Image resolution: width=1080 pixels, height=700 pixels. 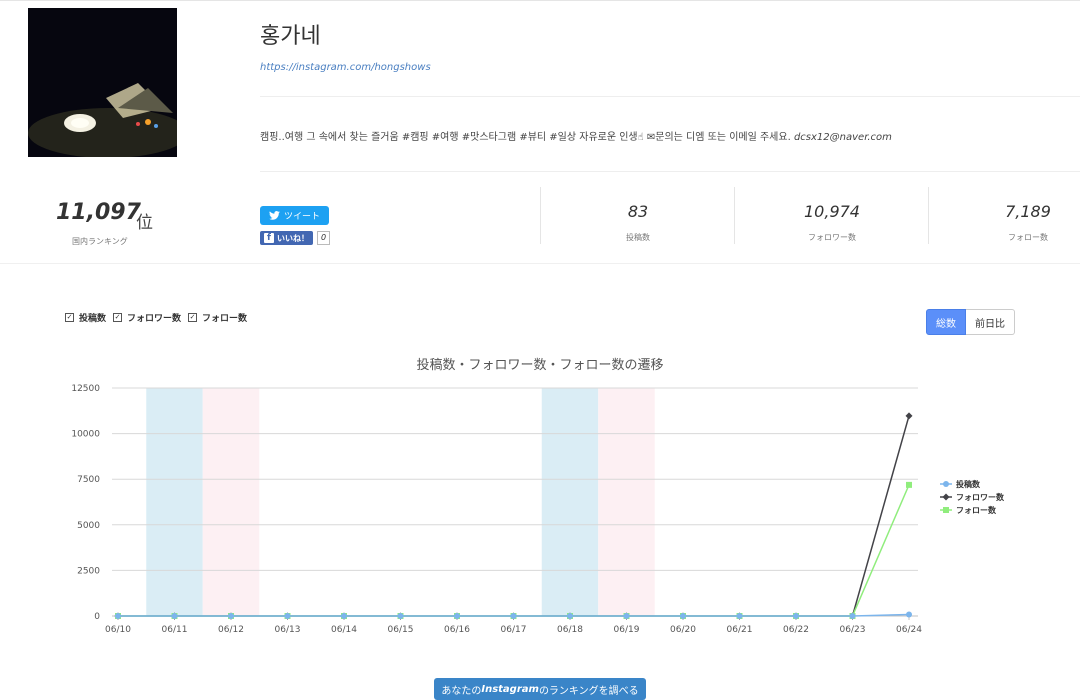 I want to click on x-tick-label: 06/10, so click(x=118, y=630).